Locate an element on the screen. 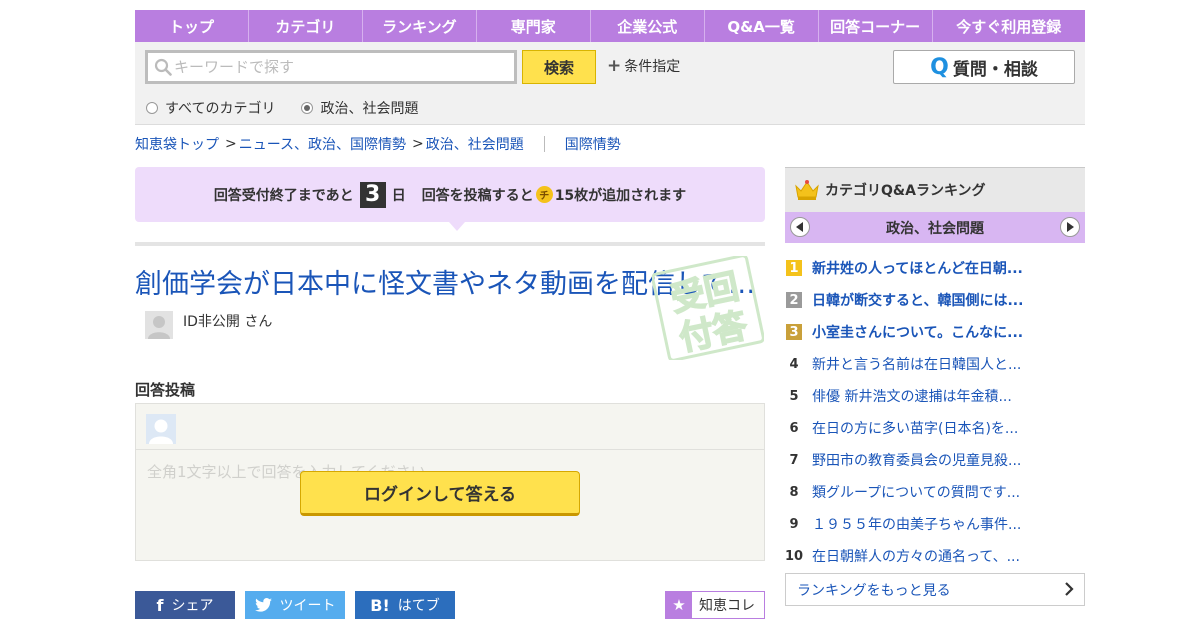 The height and width of the screenshot is (630, 1200). breadcrumb-top: 知恵袋トップ is located at coordinates (177, 144).